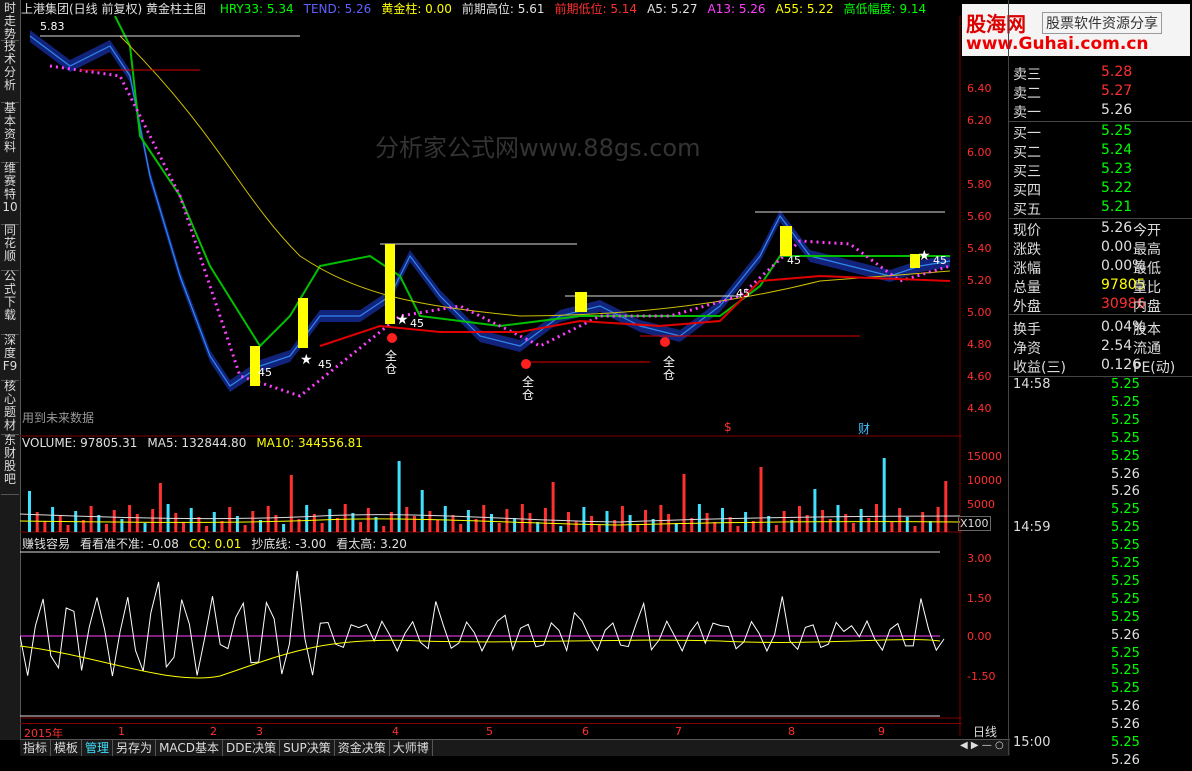 Image resolution: width=1192 pixels, height=771 pixels. I want to click on panel-header-value: MA10: 344556.81, so click(309, 443).